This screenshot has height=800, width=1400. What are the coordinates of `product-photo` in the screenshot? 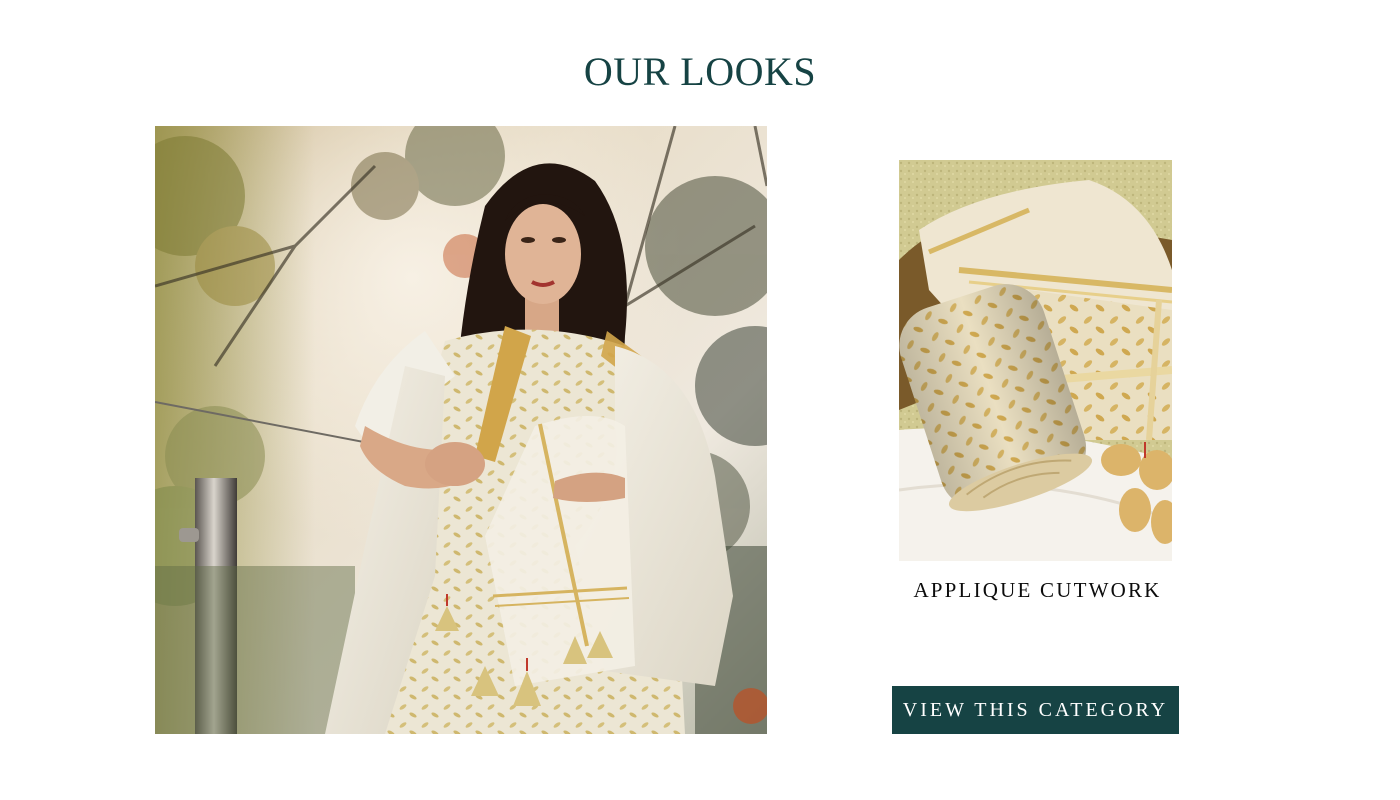 It's located at (1035, 360).